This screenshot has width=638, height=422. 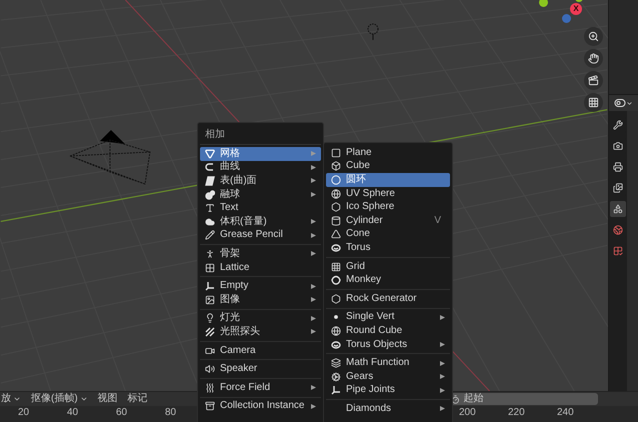 What do you see at coordinates (516, 413) in the screenshot?
I see `frame-number: 220` at bounding box center [516, 413].